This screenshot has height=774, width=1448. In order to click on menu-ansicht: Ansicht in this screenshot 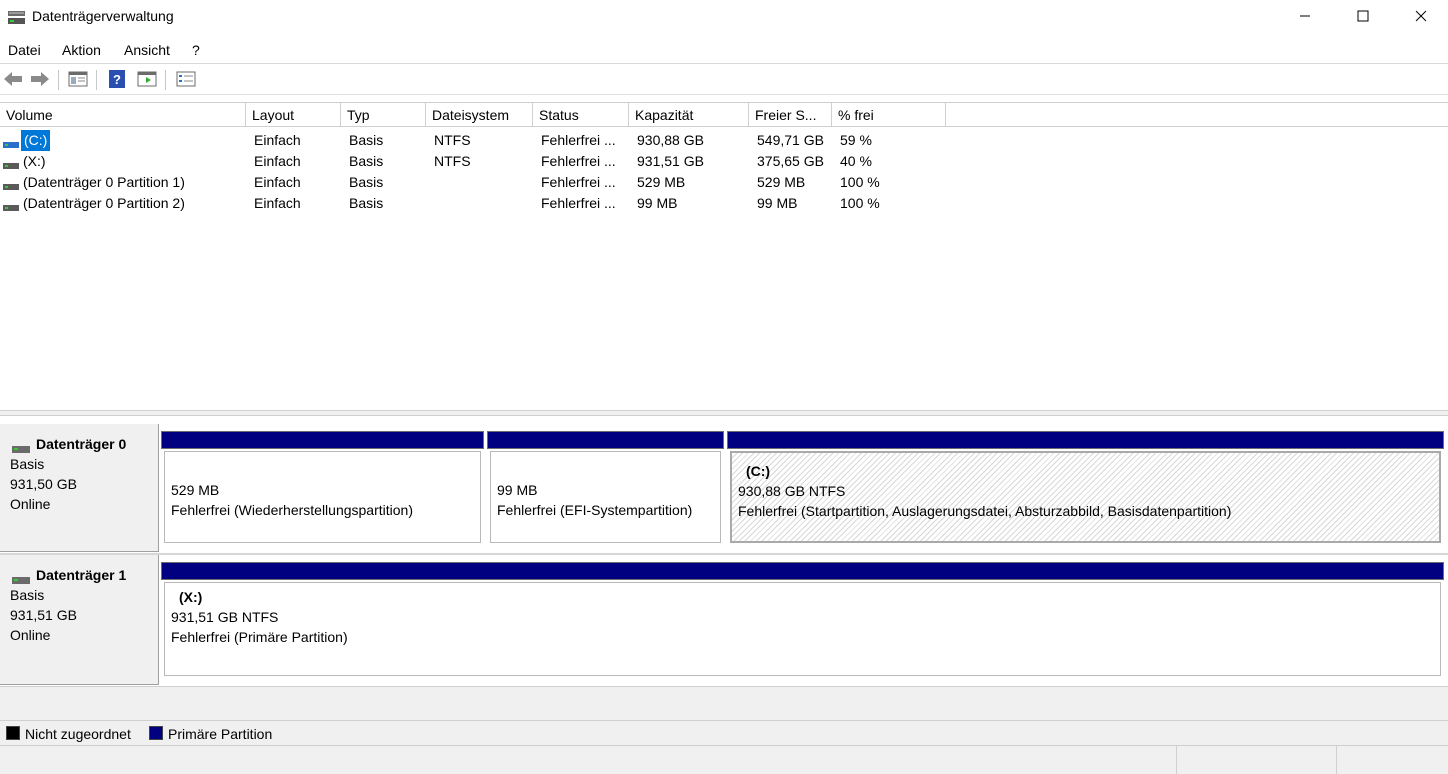, I will do `click(147, 50)`.